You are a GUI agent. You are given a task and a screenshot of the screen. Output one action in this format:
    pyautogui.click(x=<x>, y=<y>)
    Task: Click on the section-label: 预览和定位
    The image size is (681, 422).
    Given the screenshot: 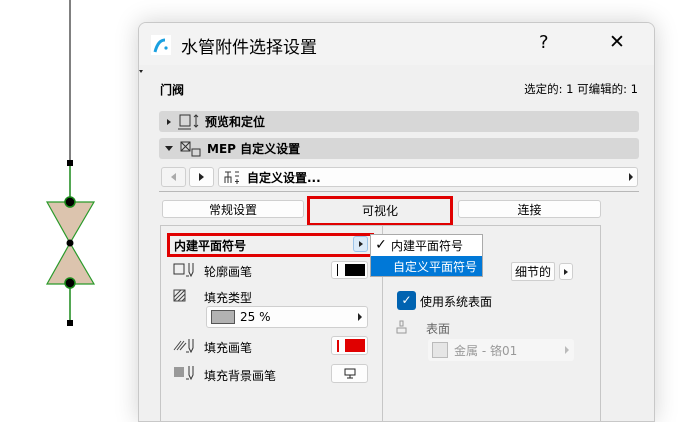 What is the action you would take?
    pyautogui.click(x=235, y=122)
    